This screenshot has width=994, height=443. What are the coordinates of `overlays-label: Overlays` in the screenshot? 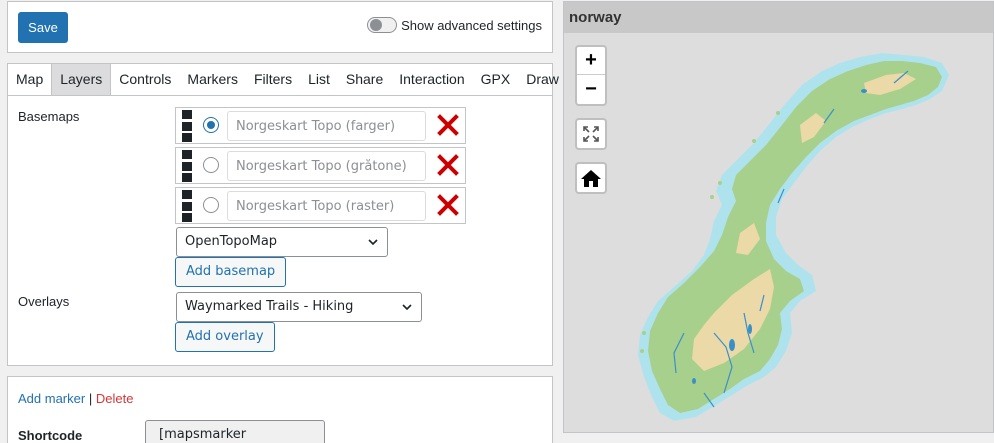 It's located at (44, 301).